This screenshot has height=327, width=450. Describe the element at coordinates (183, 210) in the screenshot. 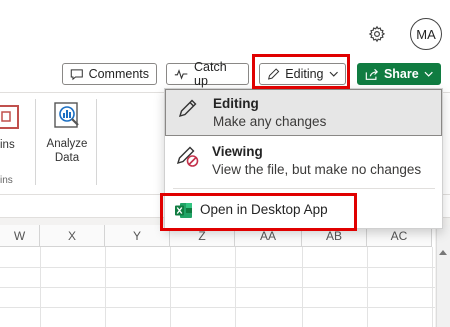

I see `excel-icon` at that location.